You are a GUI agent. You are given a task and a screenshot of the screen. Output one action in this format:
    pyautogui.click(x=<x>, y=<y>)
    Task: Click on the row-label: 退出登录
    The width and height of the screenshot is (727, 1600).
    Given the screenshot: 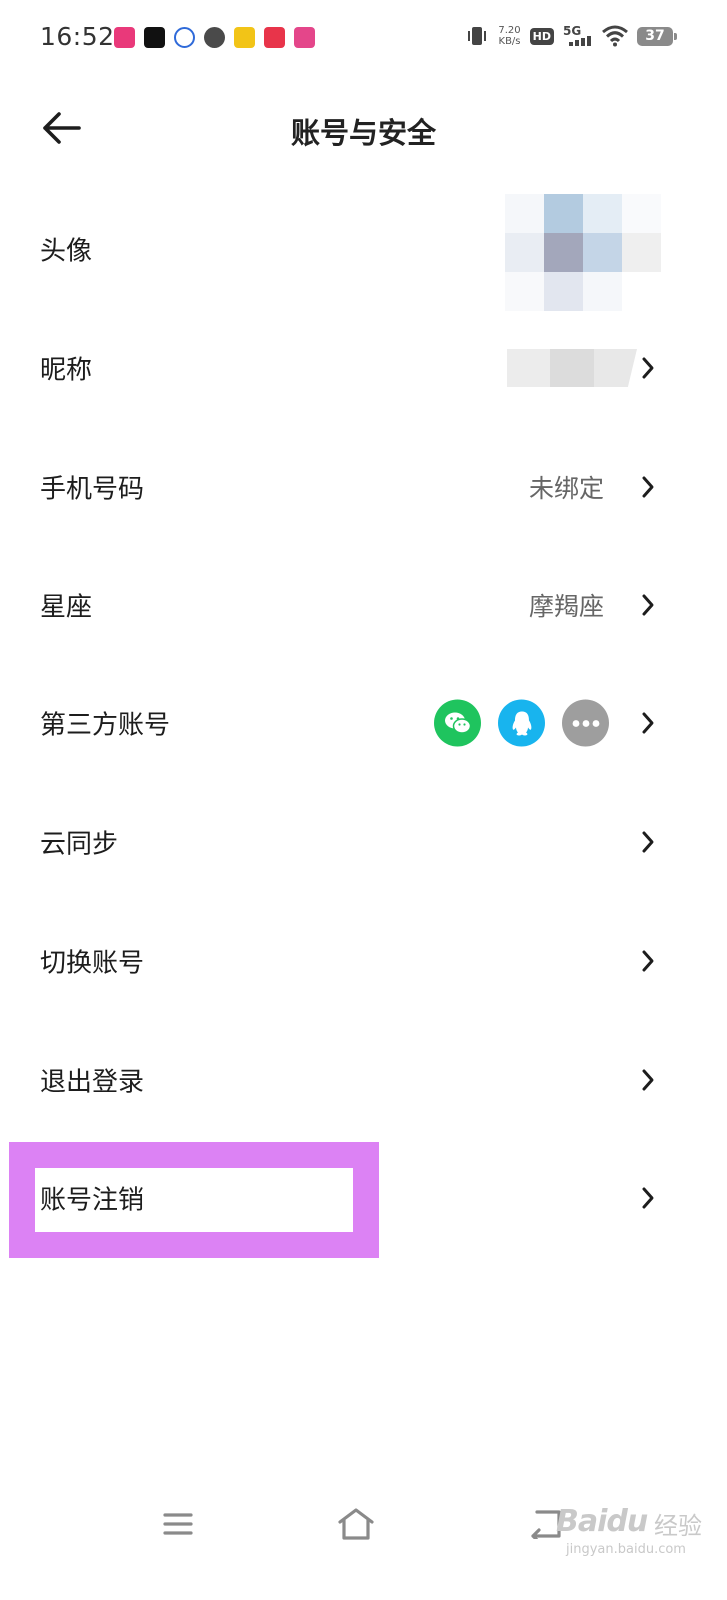 What is the action you would take?
    pyautogui.click(x=92, y=1082)
    